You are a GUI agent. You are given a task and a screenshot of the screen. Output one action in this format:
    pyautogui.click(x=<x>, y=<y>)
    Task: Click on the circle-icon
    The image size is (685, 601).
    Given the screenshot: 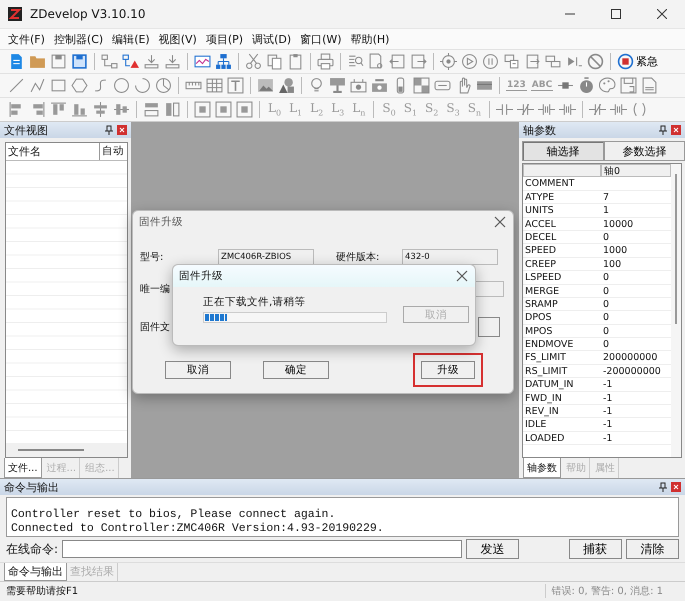 What is the action you would take?
    pyautogui.click(x=121, y=85)
    